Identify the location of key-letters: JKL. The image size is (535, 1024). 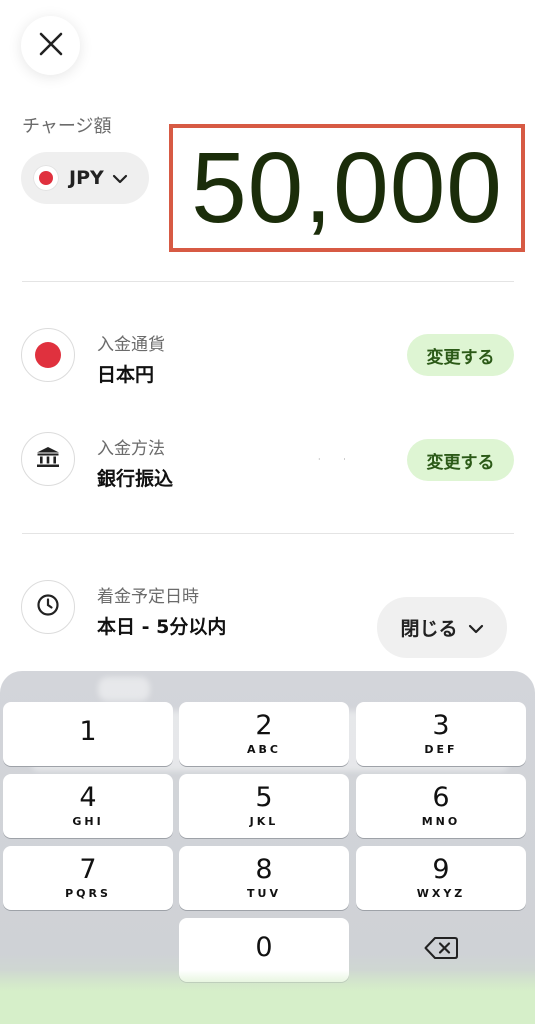
(264, 822).